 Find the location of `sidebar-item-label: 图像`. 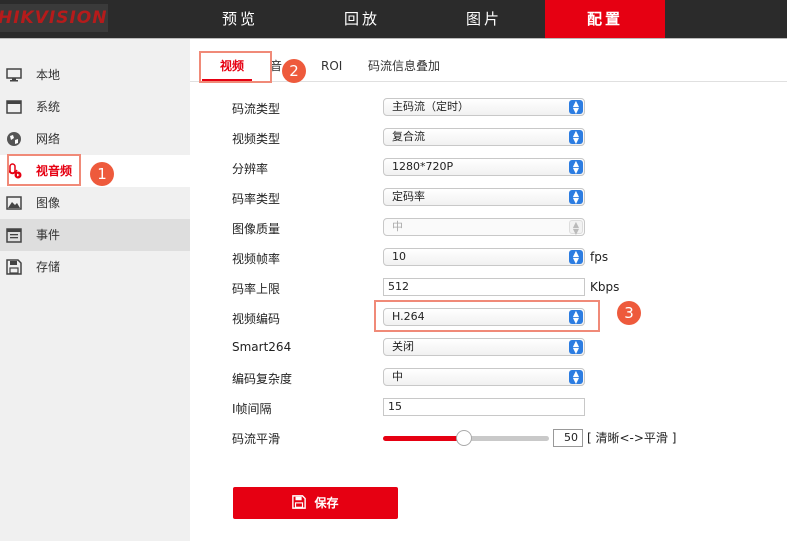

sidebar-item-label: 图像 is located at coordinates (48, 203).